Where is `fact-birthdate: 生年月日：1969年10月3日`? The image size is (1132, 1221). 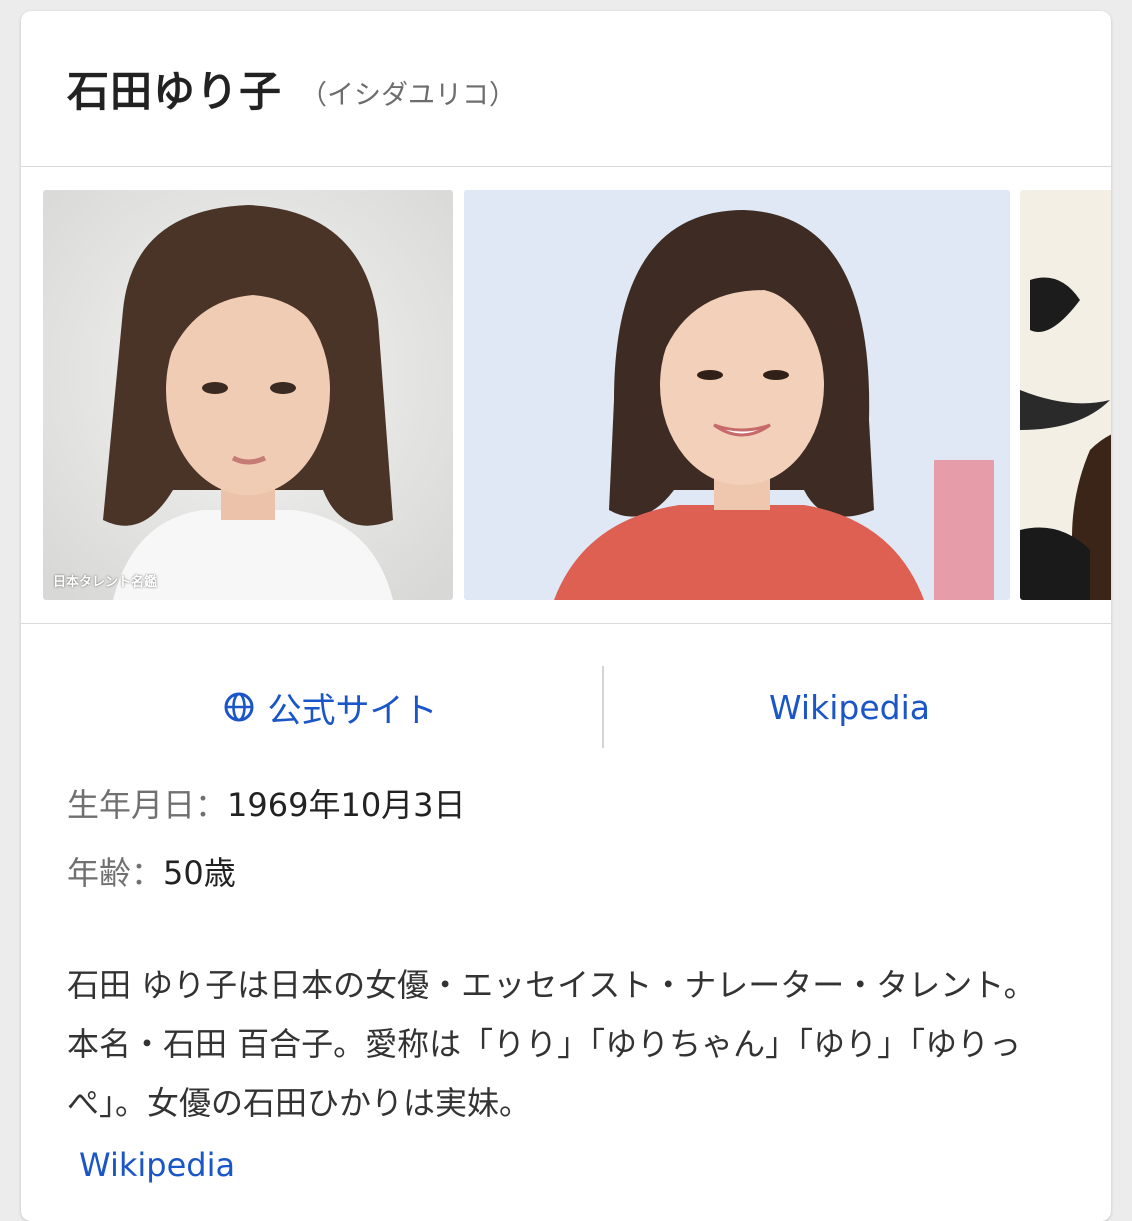 fact-birthdate: 生年月日：1969年10月3日 is located at coordinates (266, 813).